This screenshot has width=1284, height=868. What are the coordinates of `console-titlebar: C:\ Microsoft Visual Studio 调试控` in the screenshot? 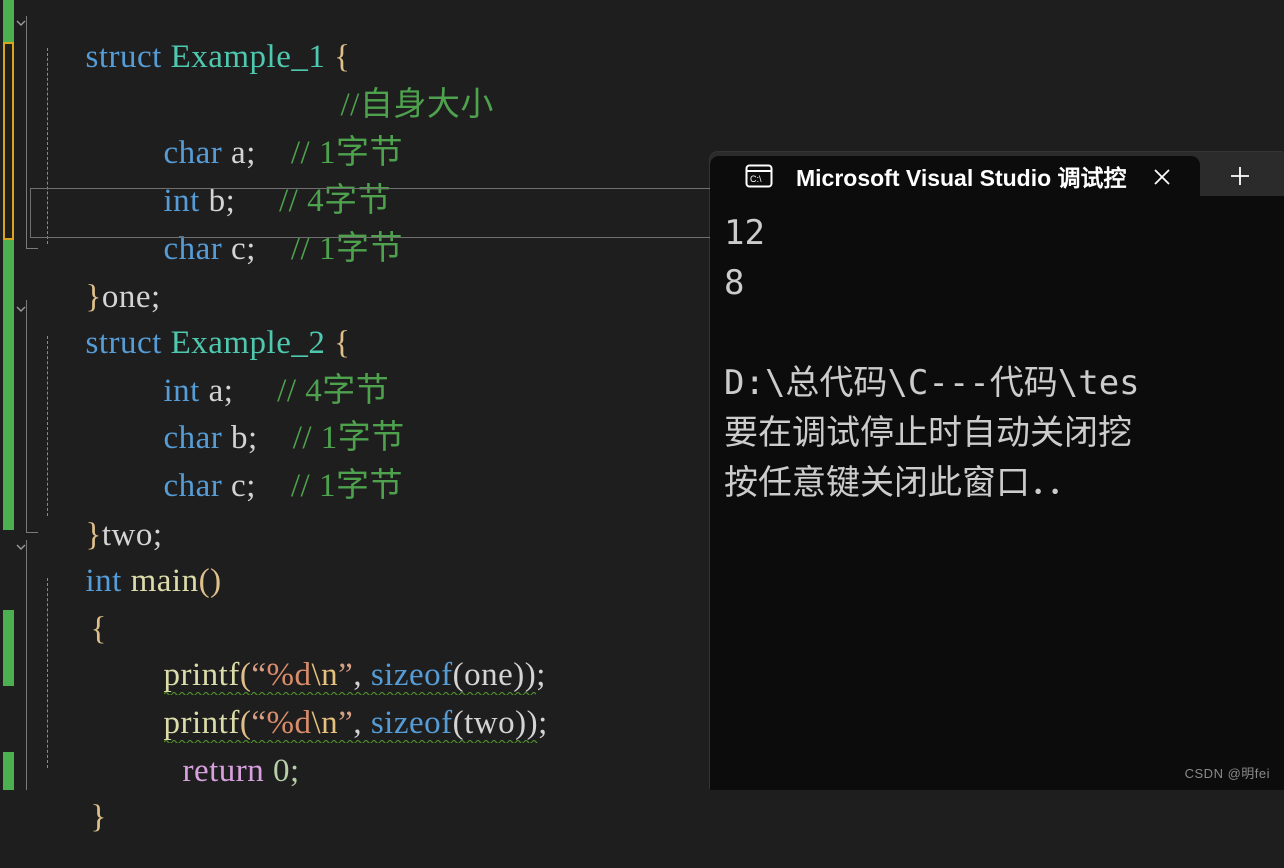 It's located at (997, 174).